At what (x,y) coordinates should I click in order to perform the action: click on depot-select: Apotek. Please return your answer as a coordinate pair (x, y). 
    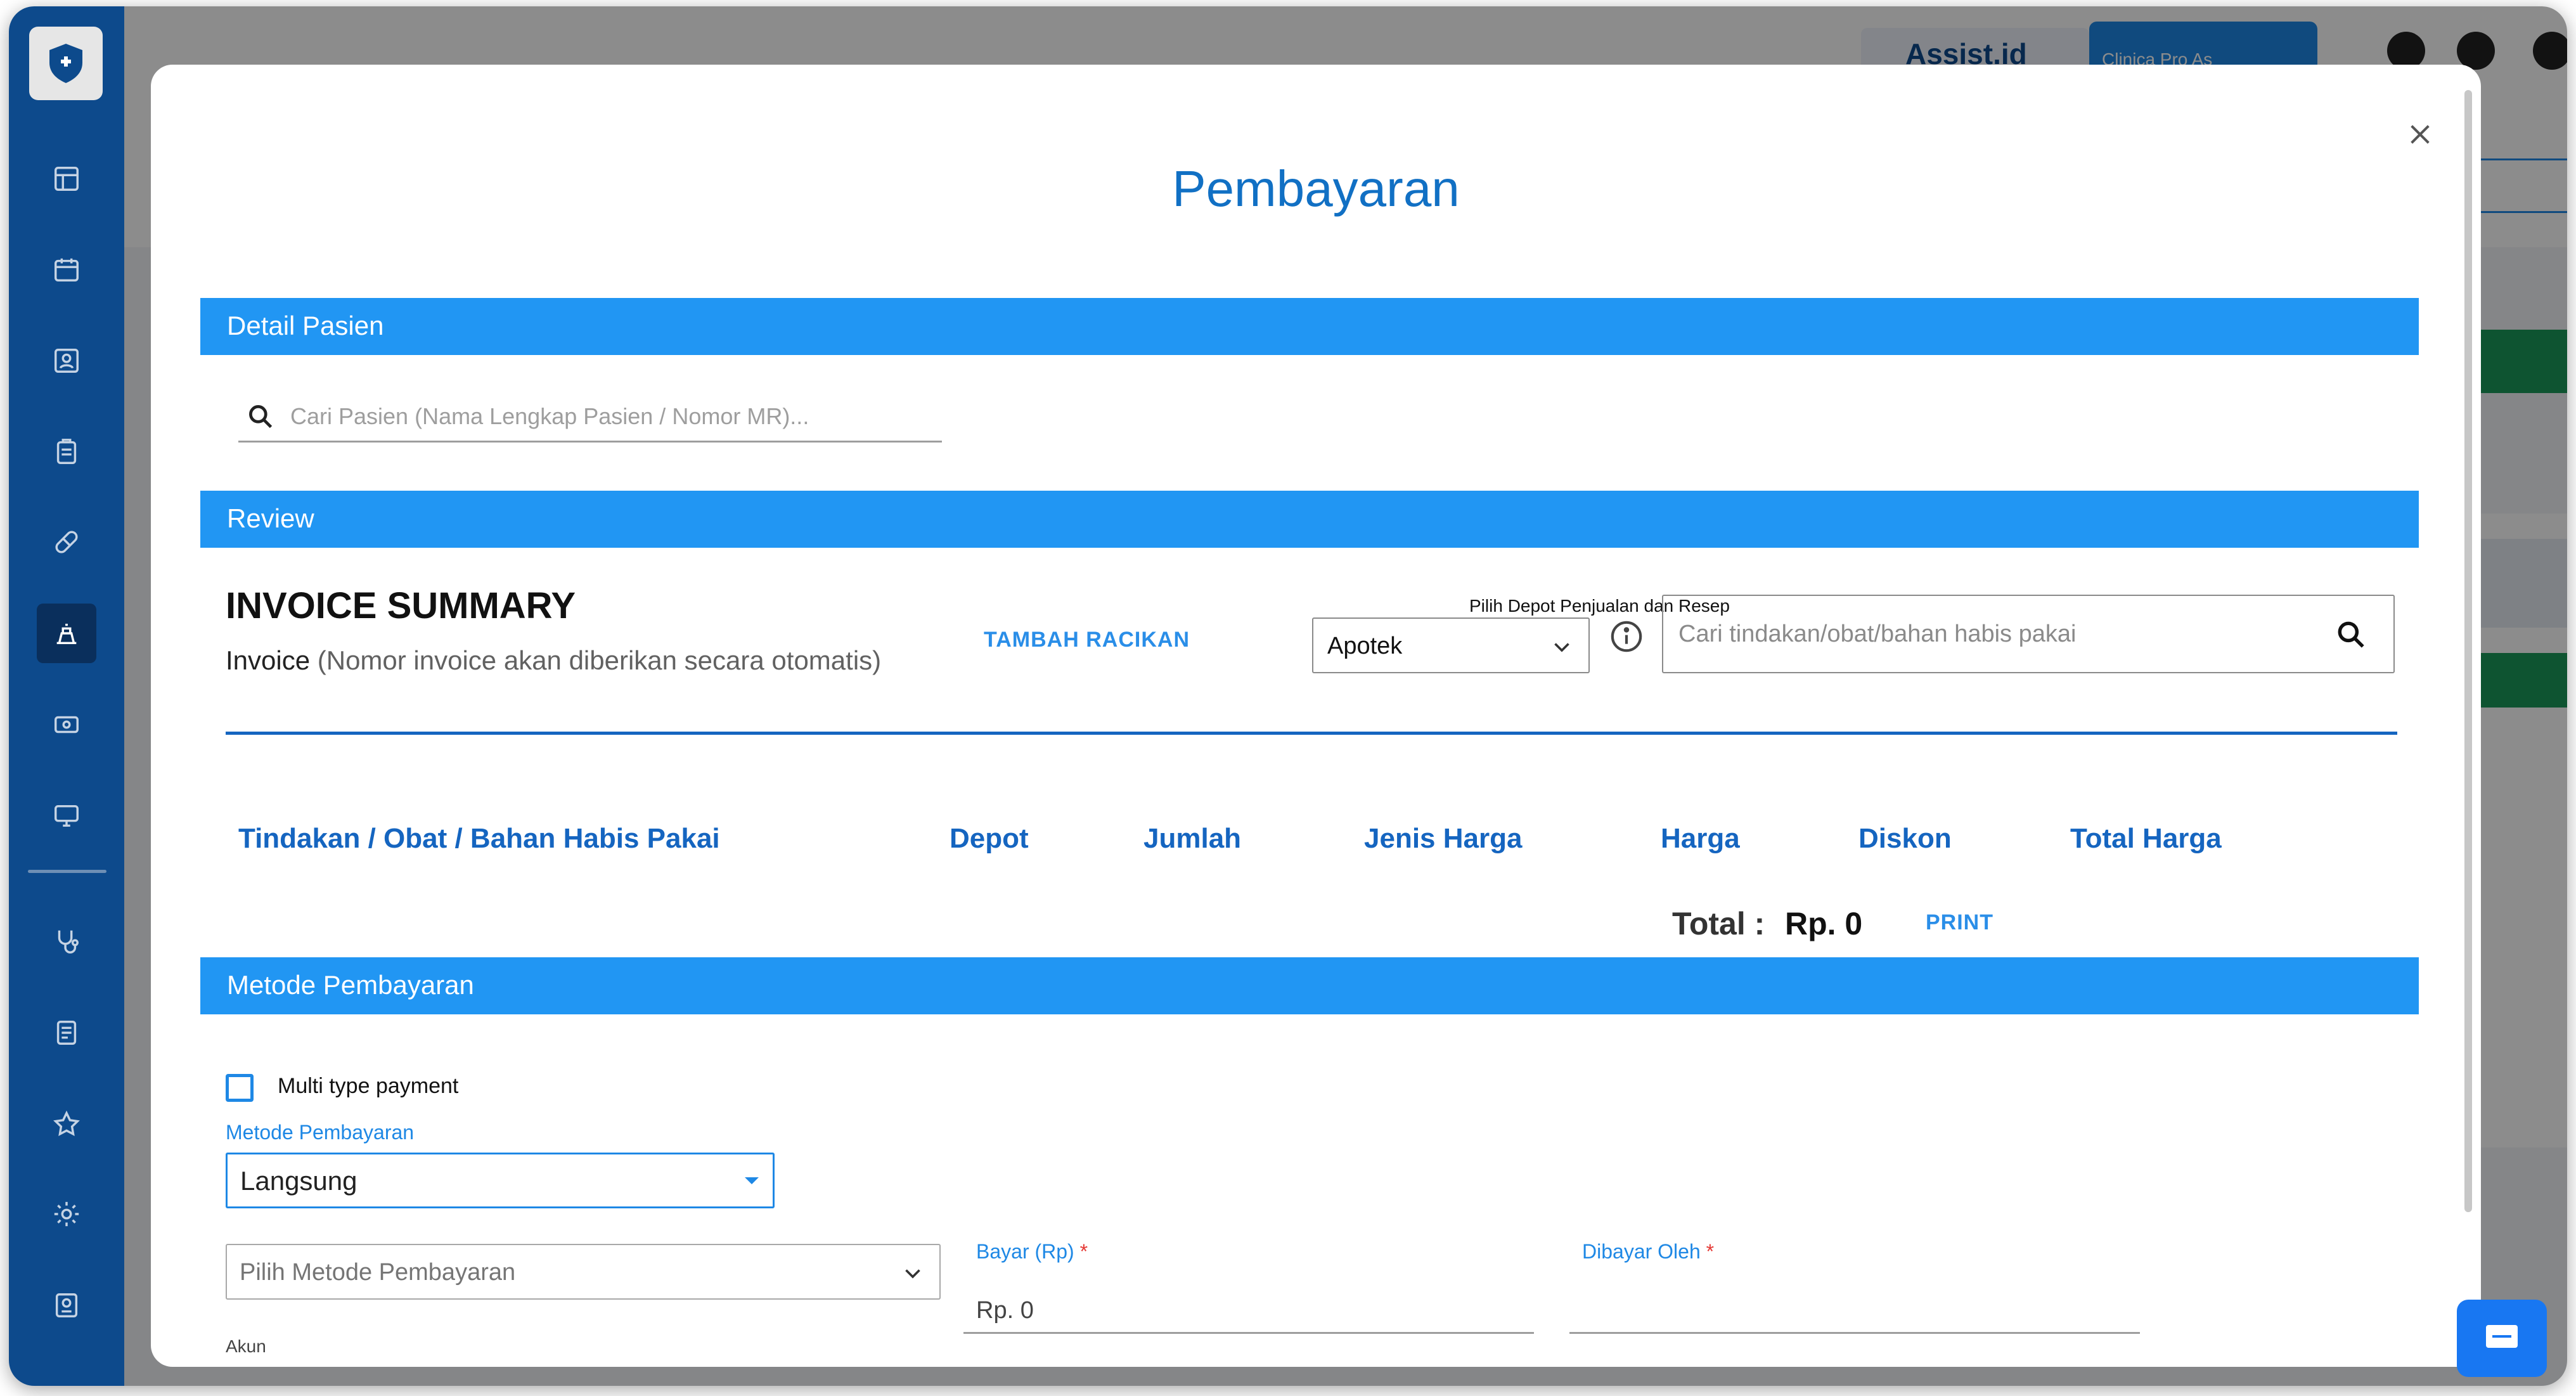
    Looking at the image, I should click on (1451, 645).